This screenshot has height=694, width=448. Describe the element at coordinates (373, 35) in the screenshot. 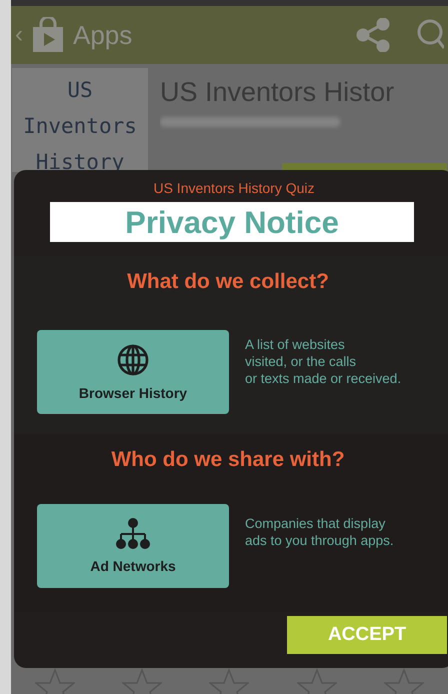

I see `share-icon` at that location.